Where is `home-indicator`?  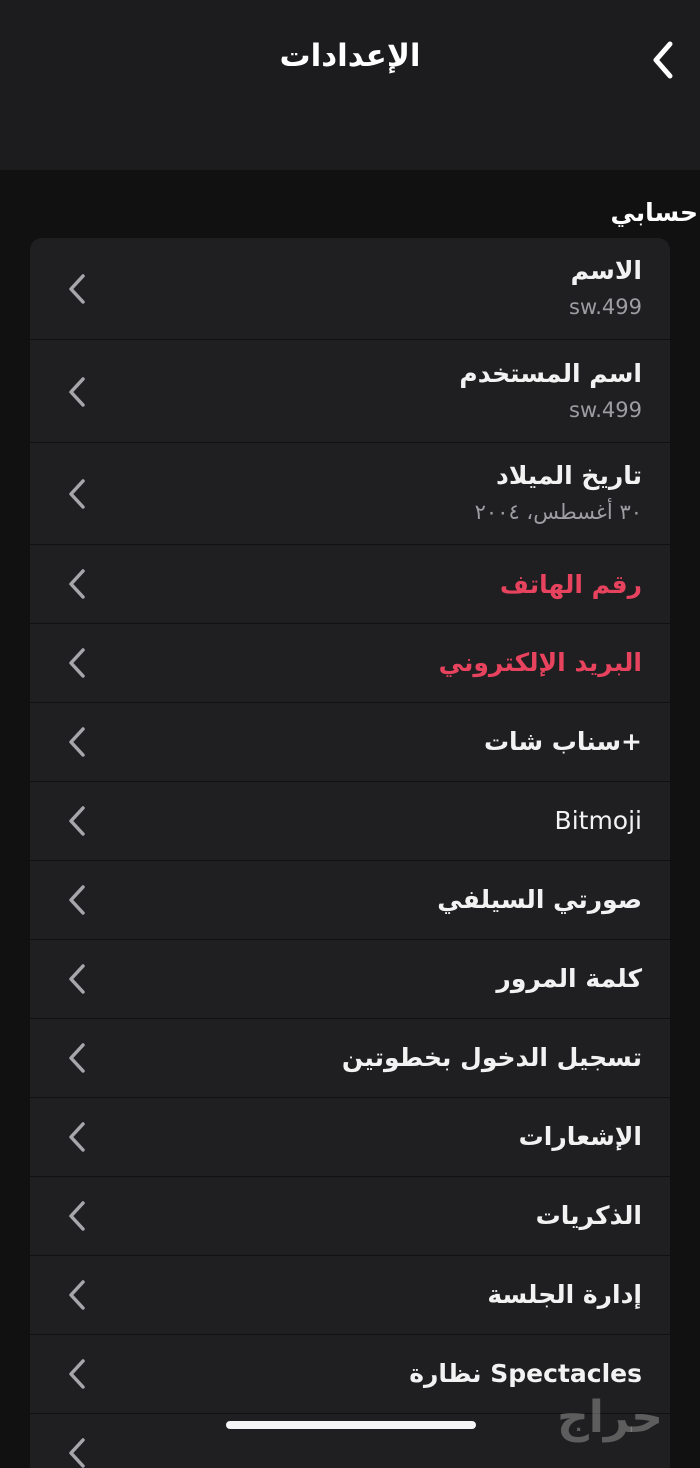 home-indicator is located at coordinates (351, 1425).